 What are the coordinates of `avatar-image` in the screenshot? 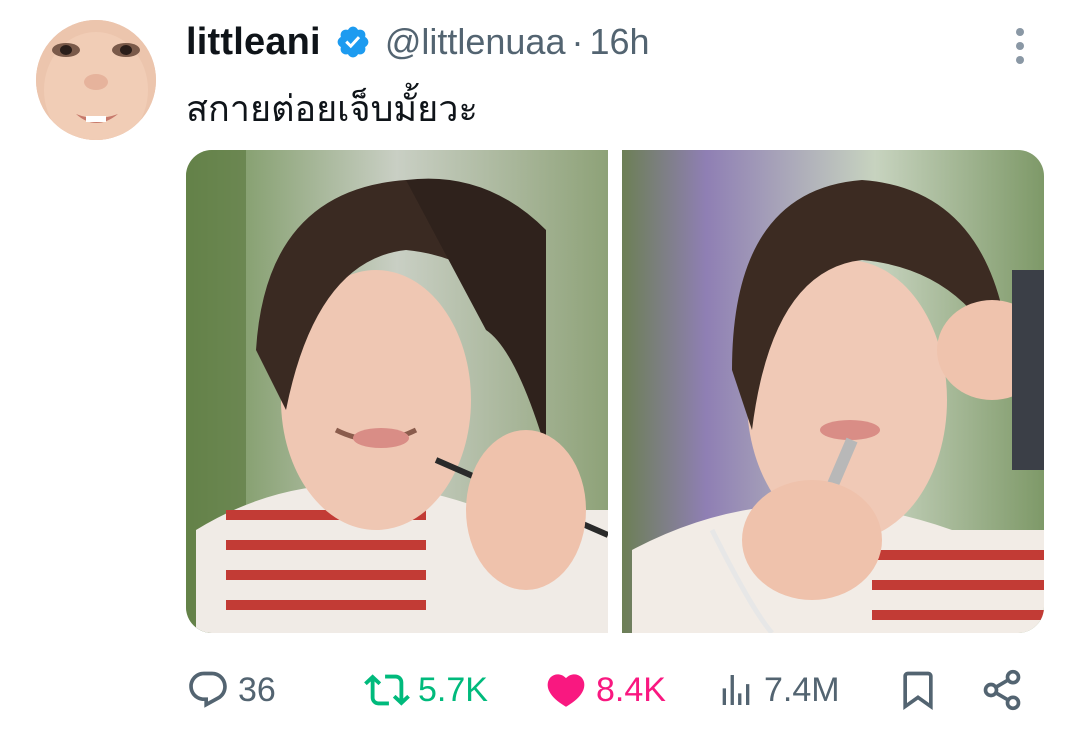 It's located at (96, 80).